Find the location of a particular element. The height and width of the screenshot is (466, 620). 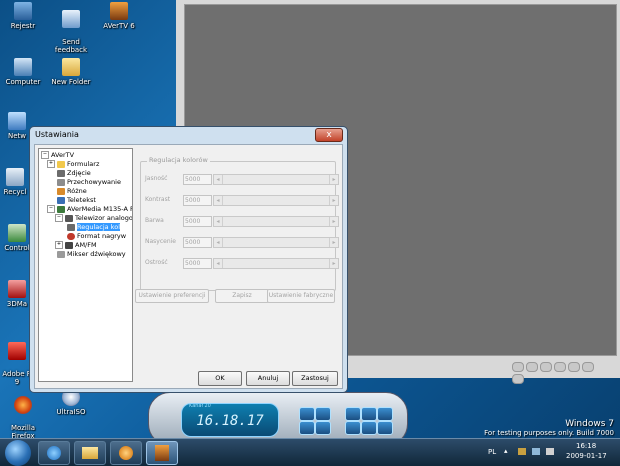

tray-volume-icon is located at coordinates (550, 451).